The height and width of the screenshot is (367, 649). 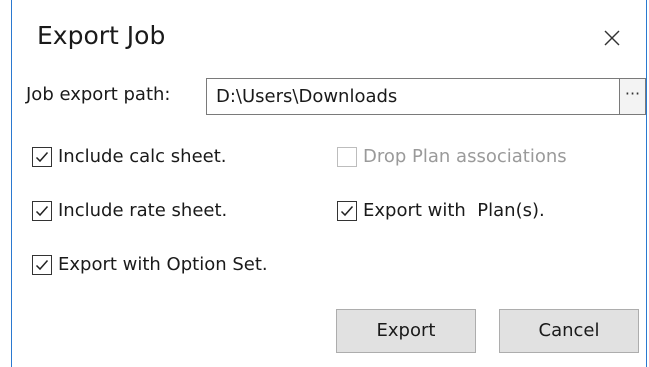 What do you see at coordinates (465, 156) in the screenshot?
I see `drop-plan-associations-label: Drop Plan associations` at bounding box center [465, 156].